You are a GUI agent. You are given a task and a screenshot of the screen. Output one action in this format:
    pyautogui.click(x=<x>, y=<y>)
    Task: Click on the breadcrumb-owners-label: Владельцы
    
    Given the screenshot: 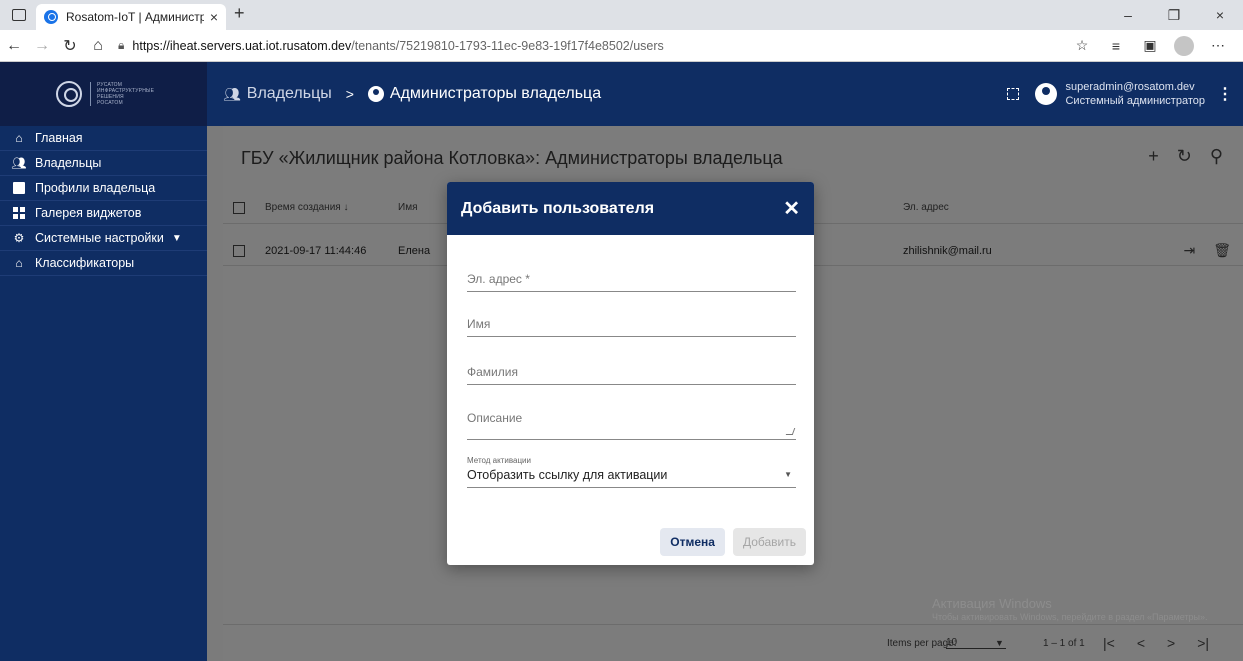 What is the action you would take?
    pyautogui.click(x=289, y=93)
    